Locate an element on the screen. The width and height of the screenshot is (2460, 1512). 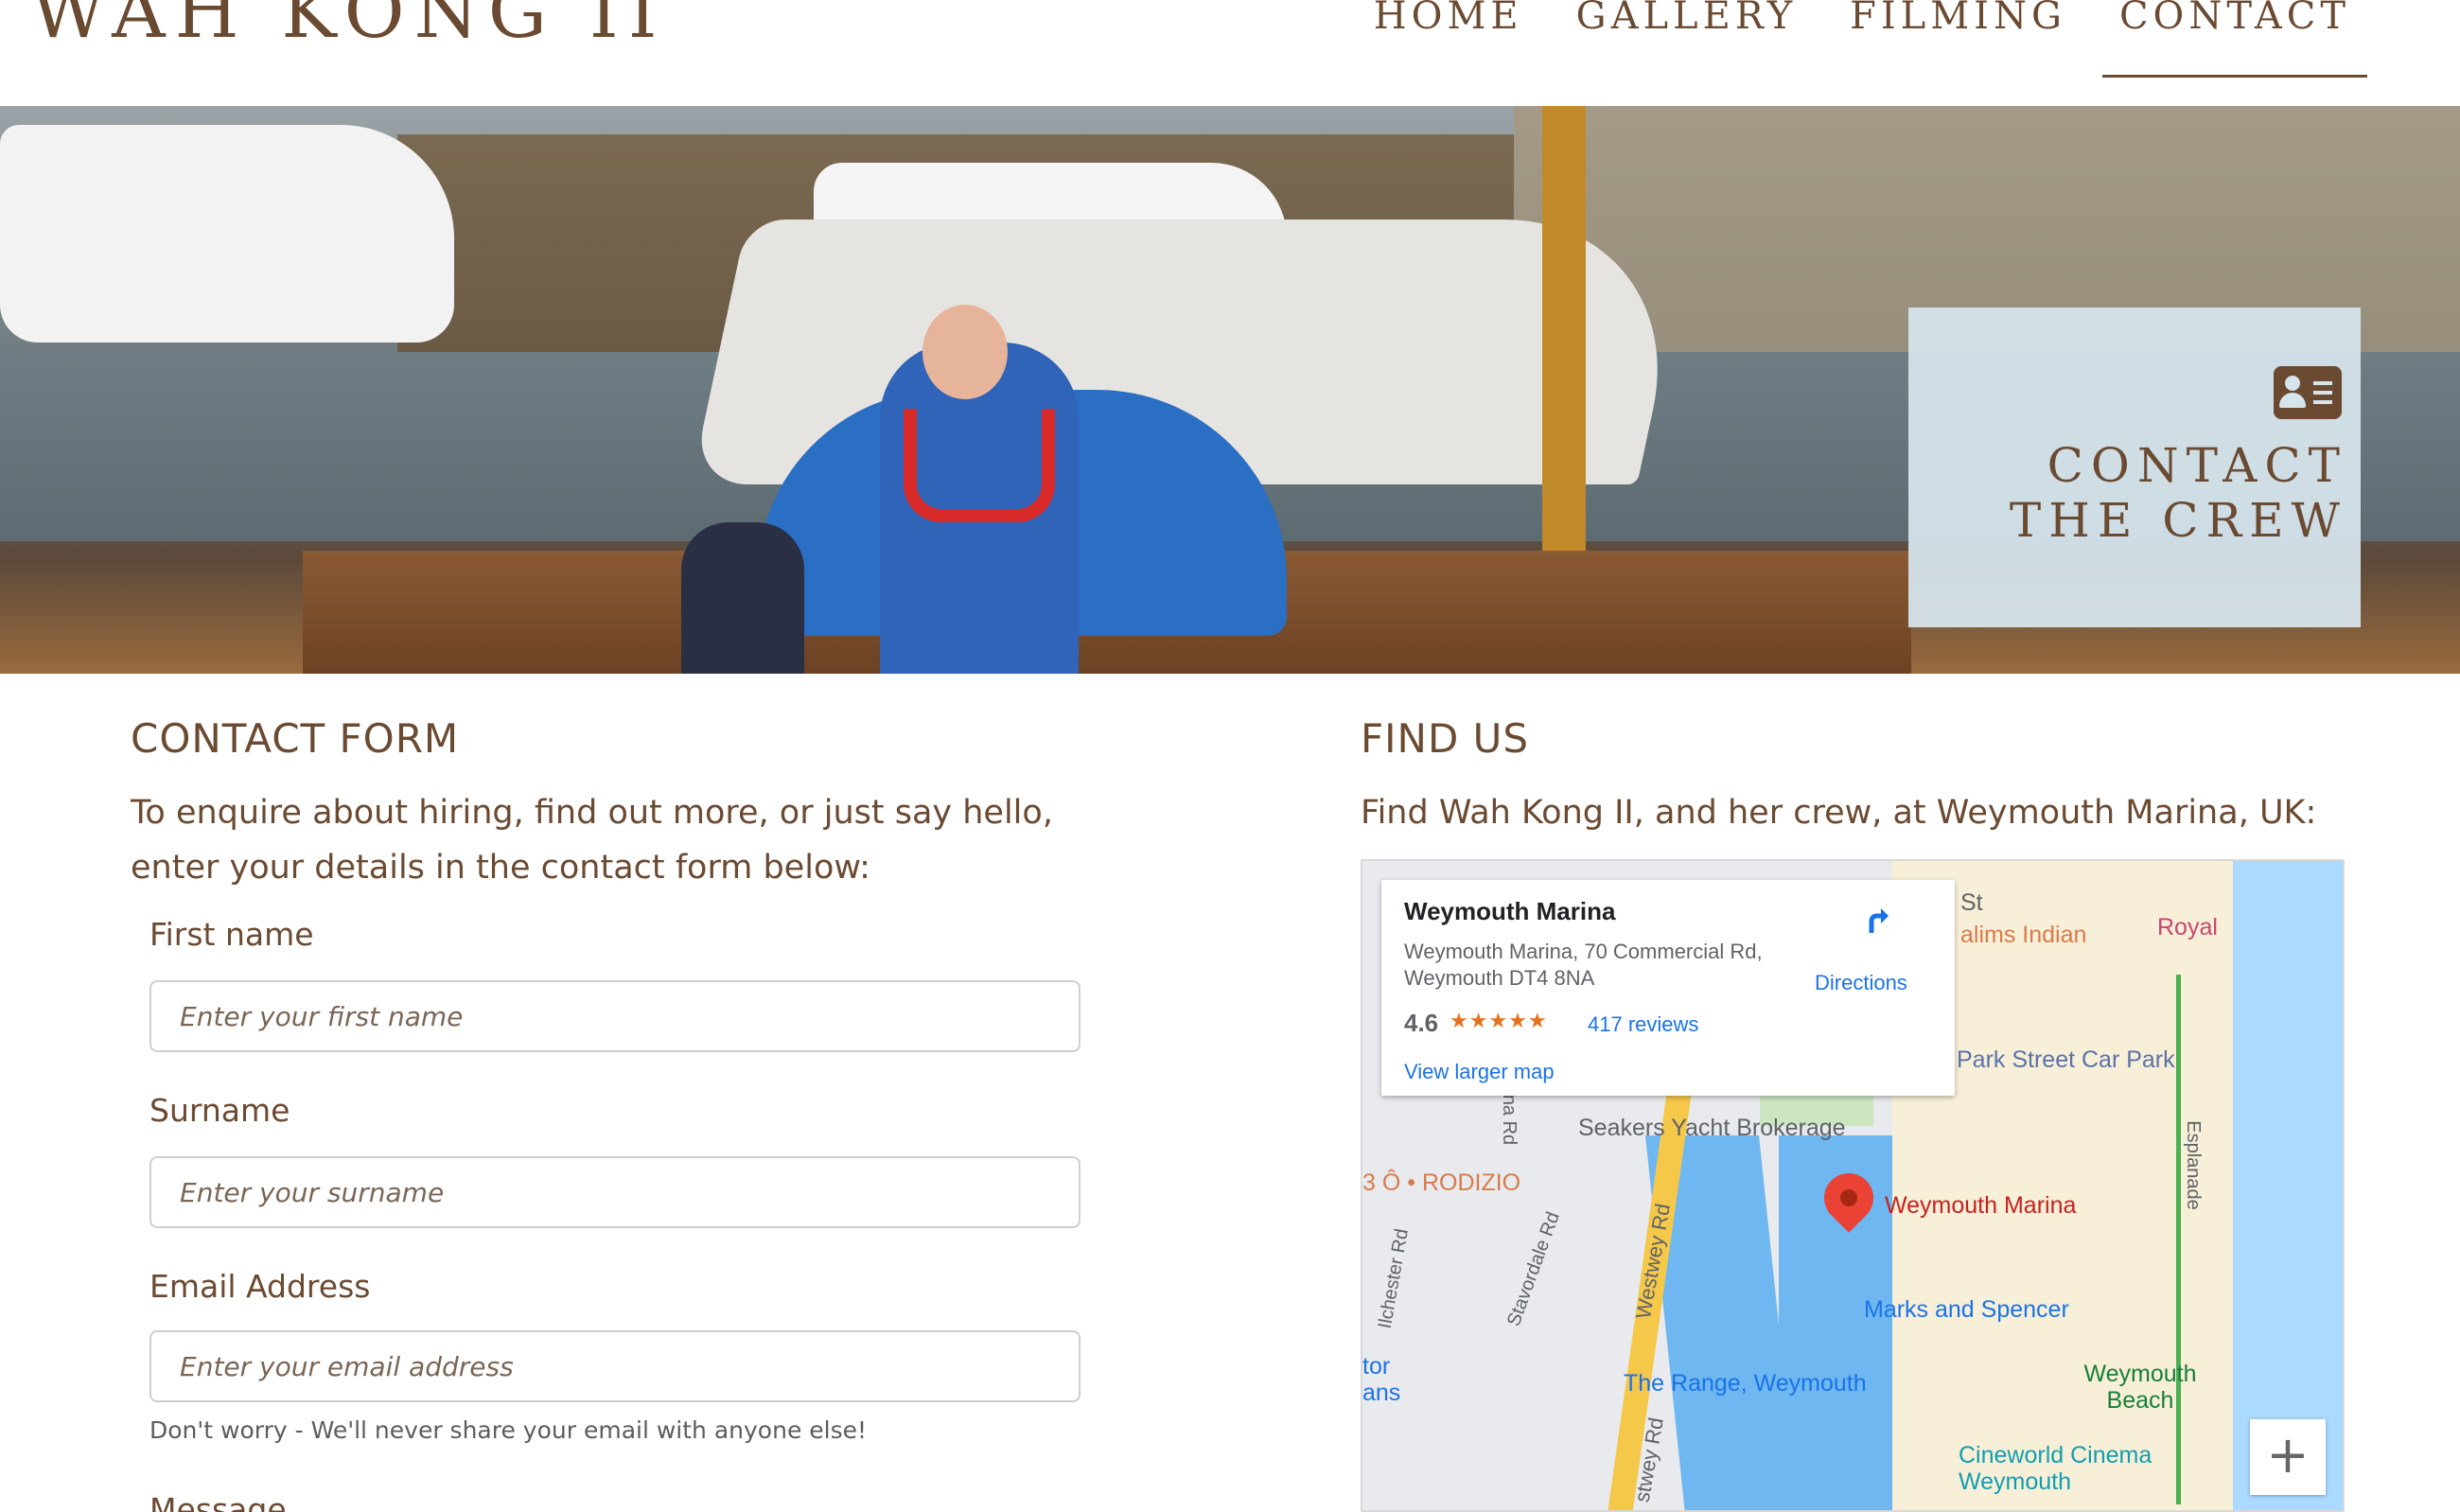
contact-crew-title: CONTACT THE CREW is located at coordinates (2178, 493).